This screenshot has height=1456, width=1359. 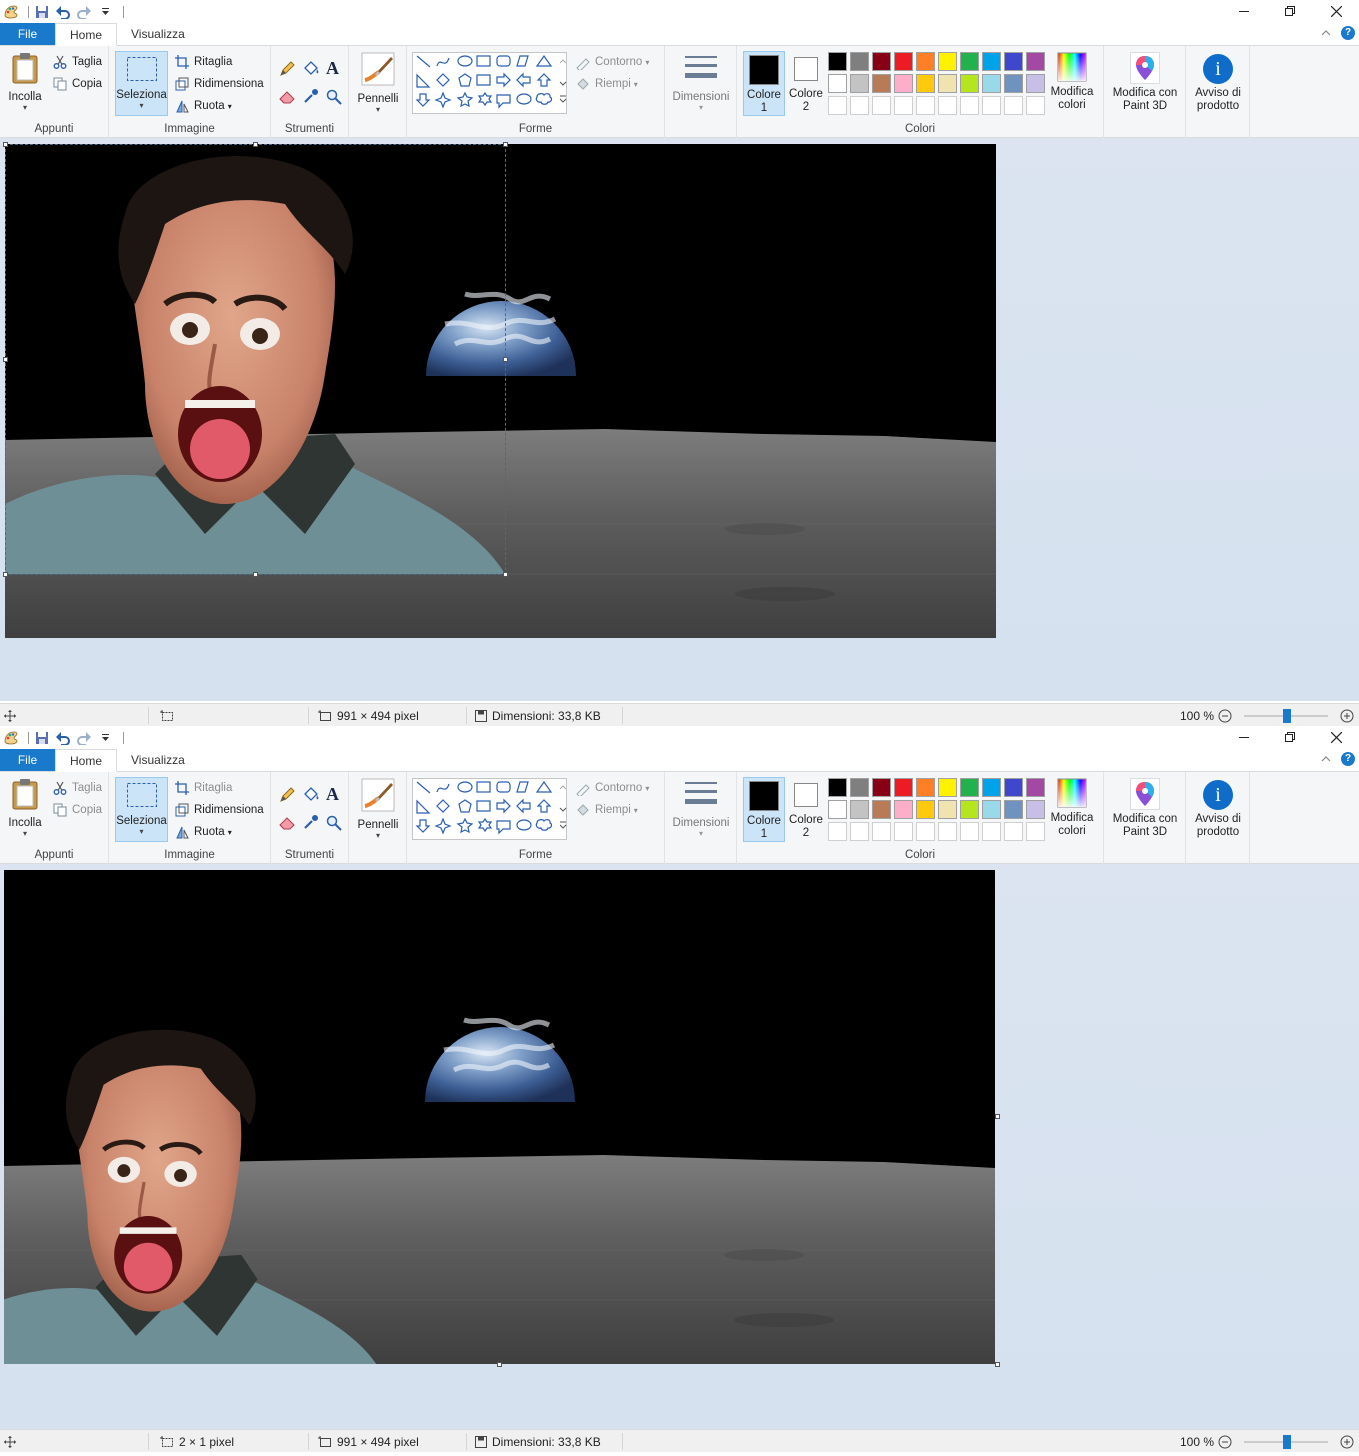 What do you see at coordinates (1145, 82) in the screenshot?
I see `edit-with-paint3d-button: Modifica con Paint 3D` at bounding box center [1145, 82].